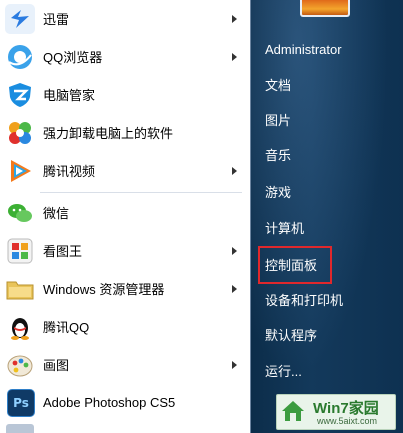  I want to click on menu-item-pc-manager: 电脑管家, so click(125, 94).